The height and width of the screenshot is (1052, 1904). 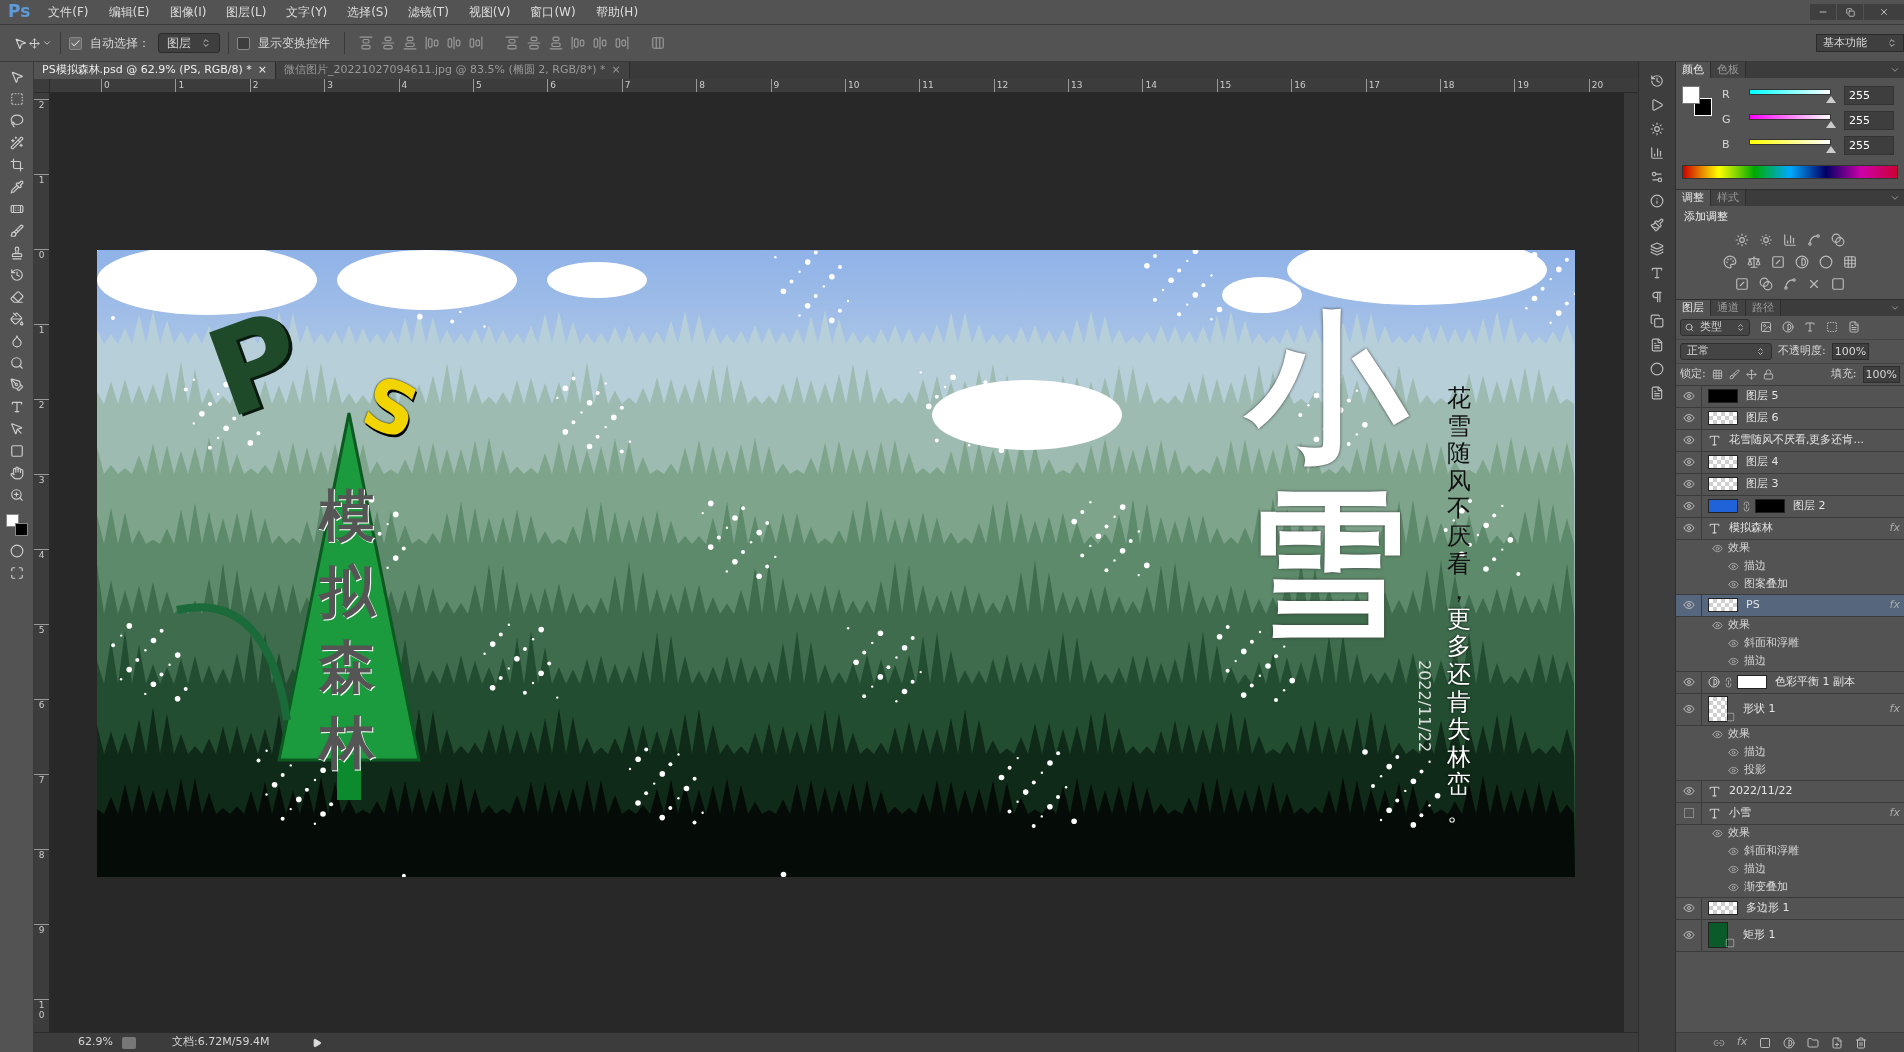 What do you see at coordinates (16, 385) in the screenshot?
I see `pen-tool-icon` at bounding box center [16, 385].